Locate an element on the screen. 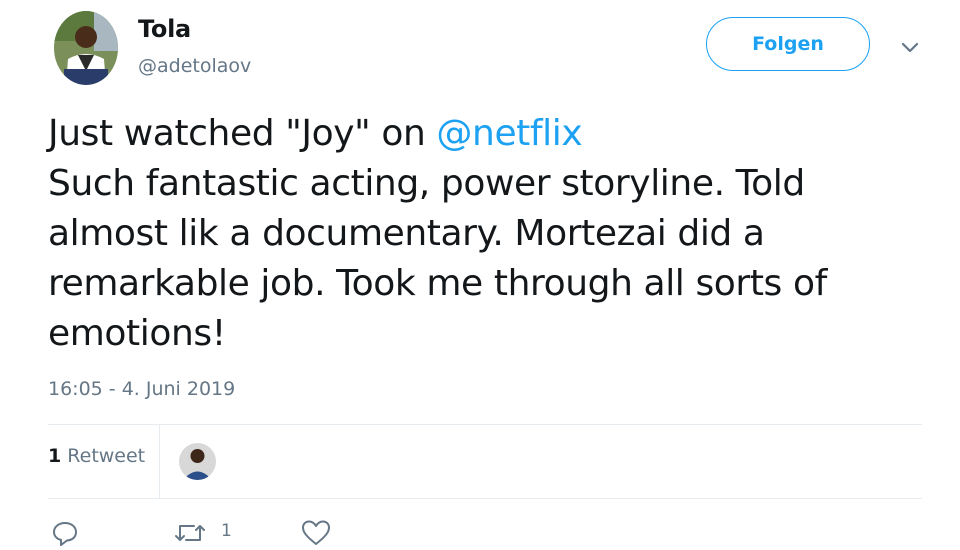 Image resolution: width=960 pixels, height=550 pixels. avatar-image is located at coordinates (86, 48).